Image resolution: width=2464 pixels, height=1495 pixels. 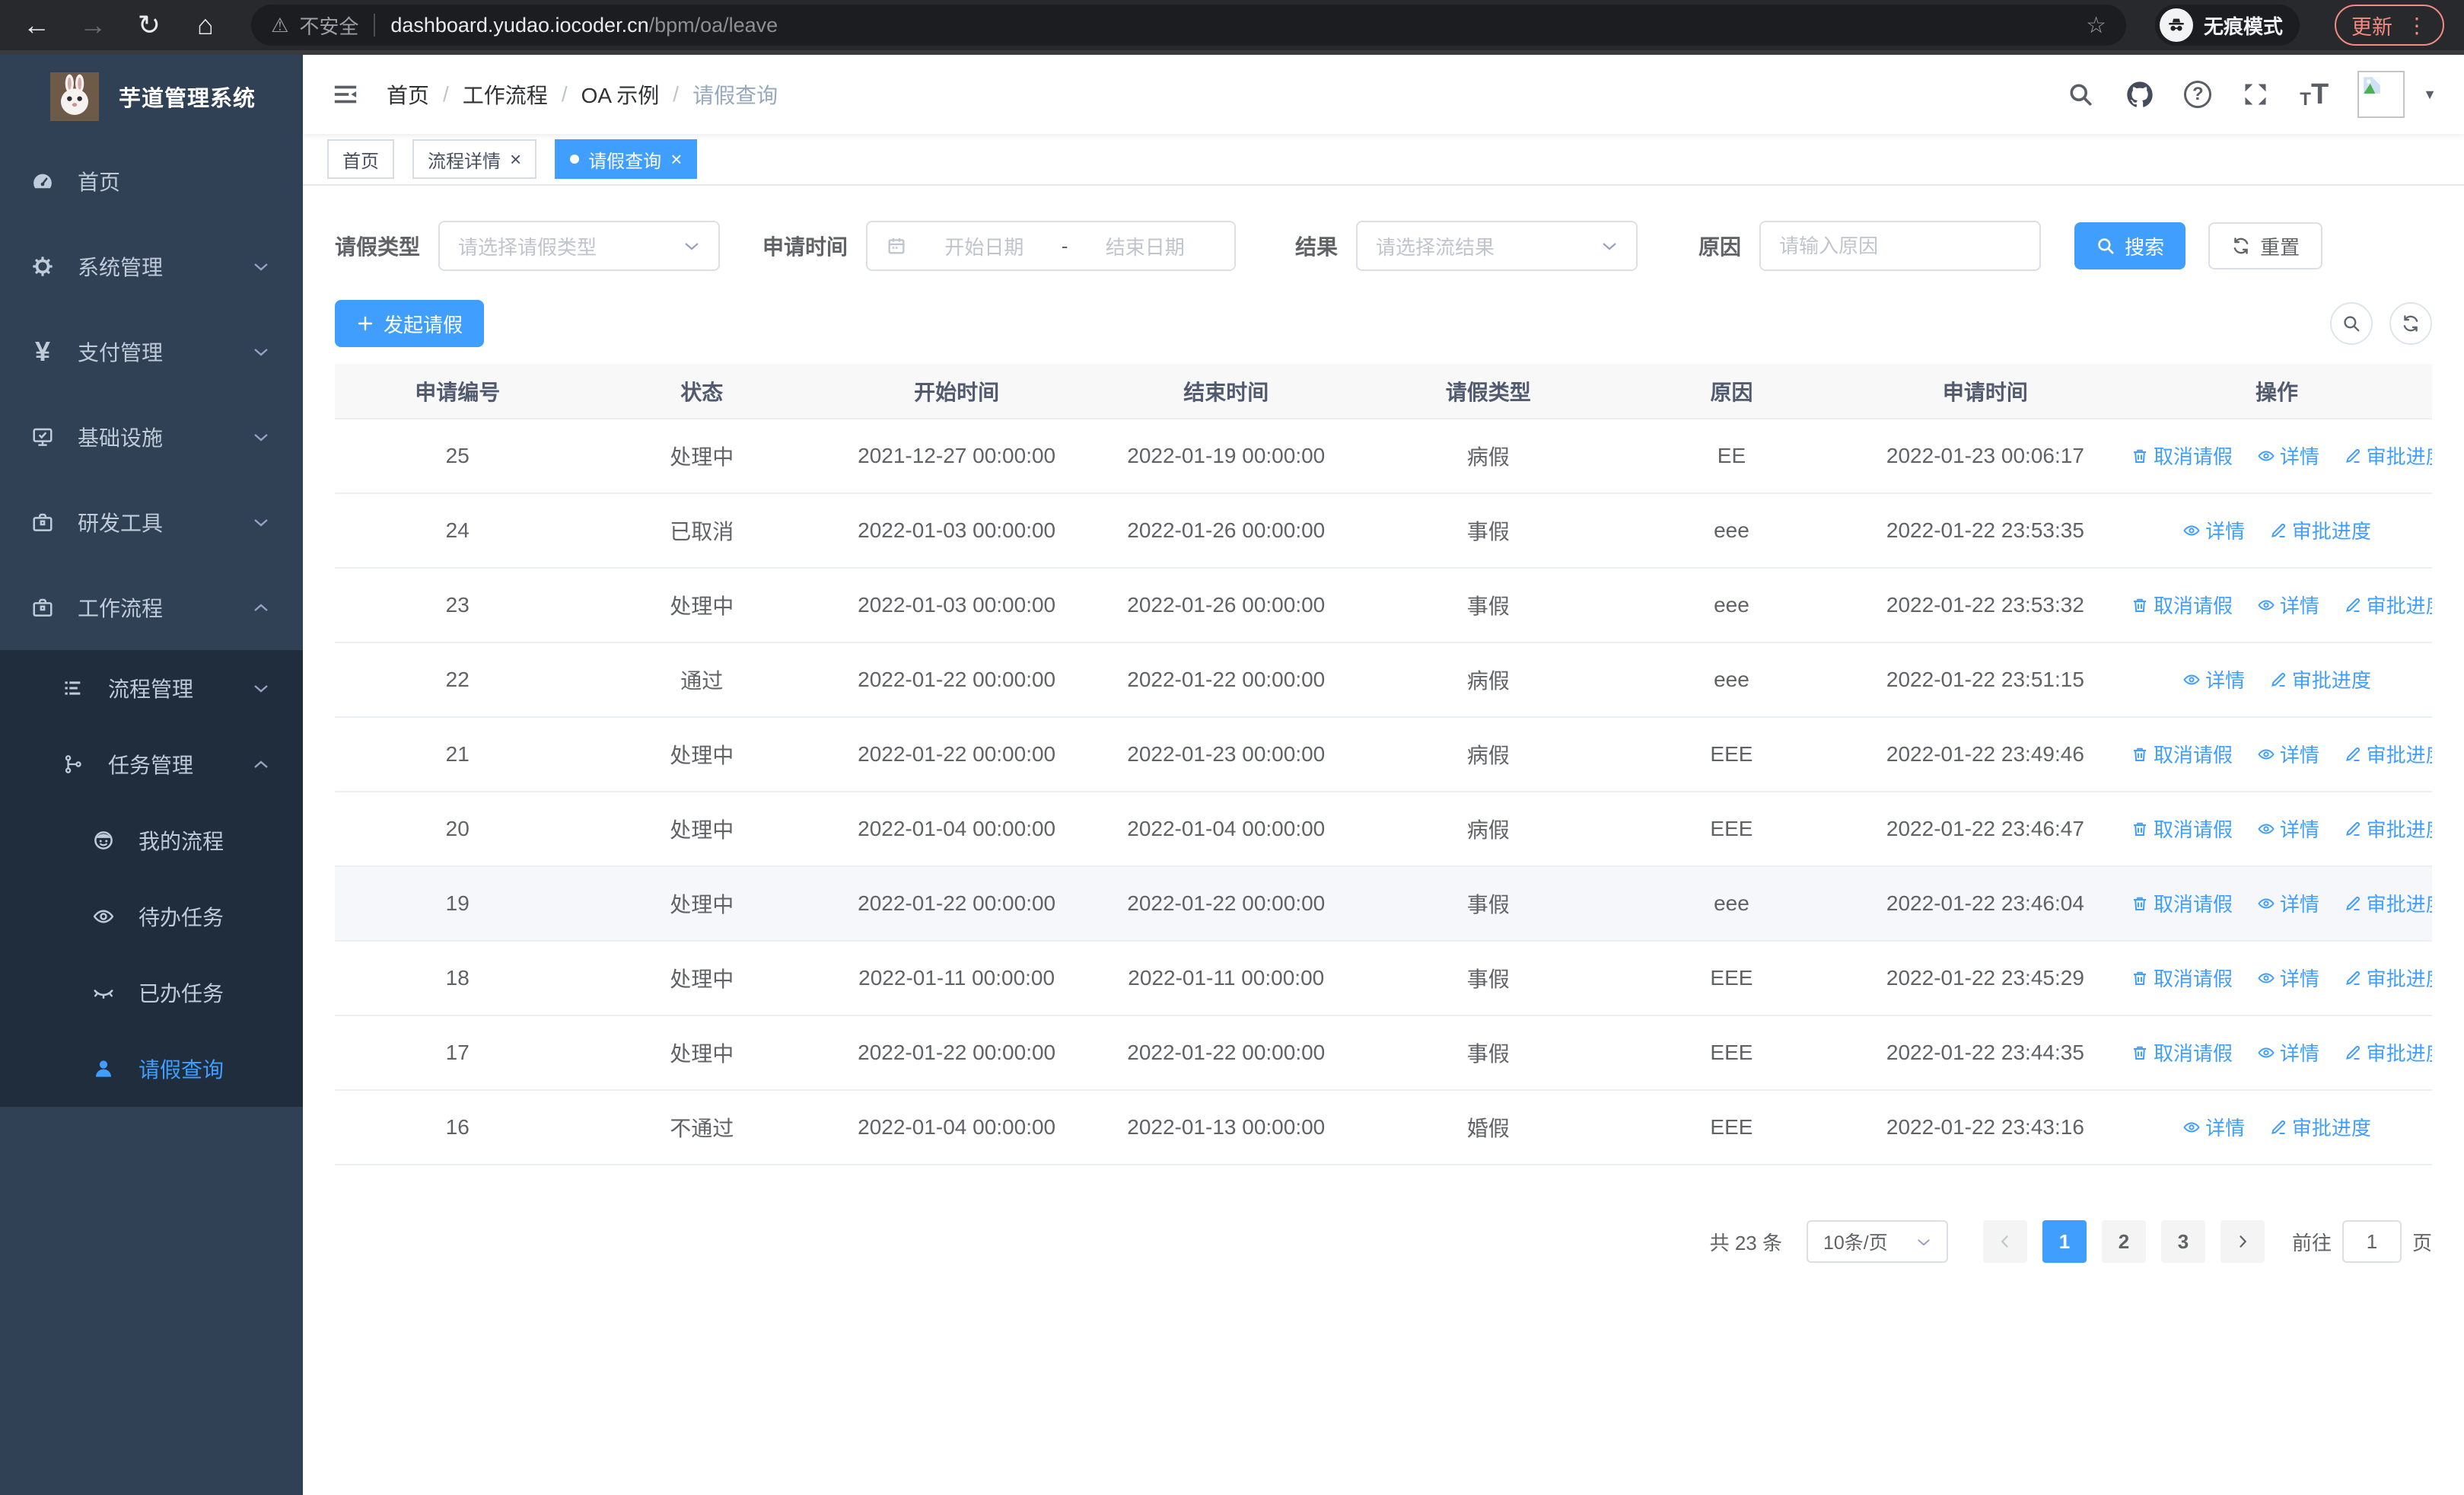 What do you see at coordinates (579, 246) in the screenshot?
I see `leave-type-select: 请选择请假类型` at bounding box center [579, 246].